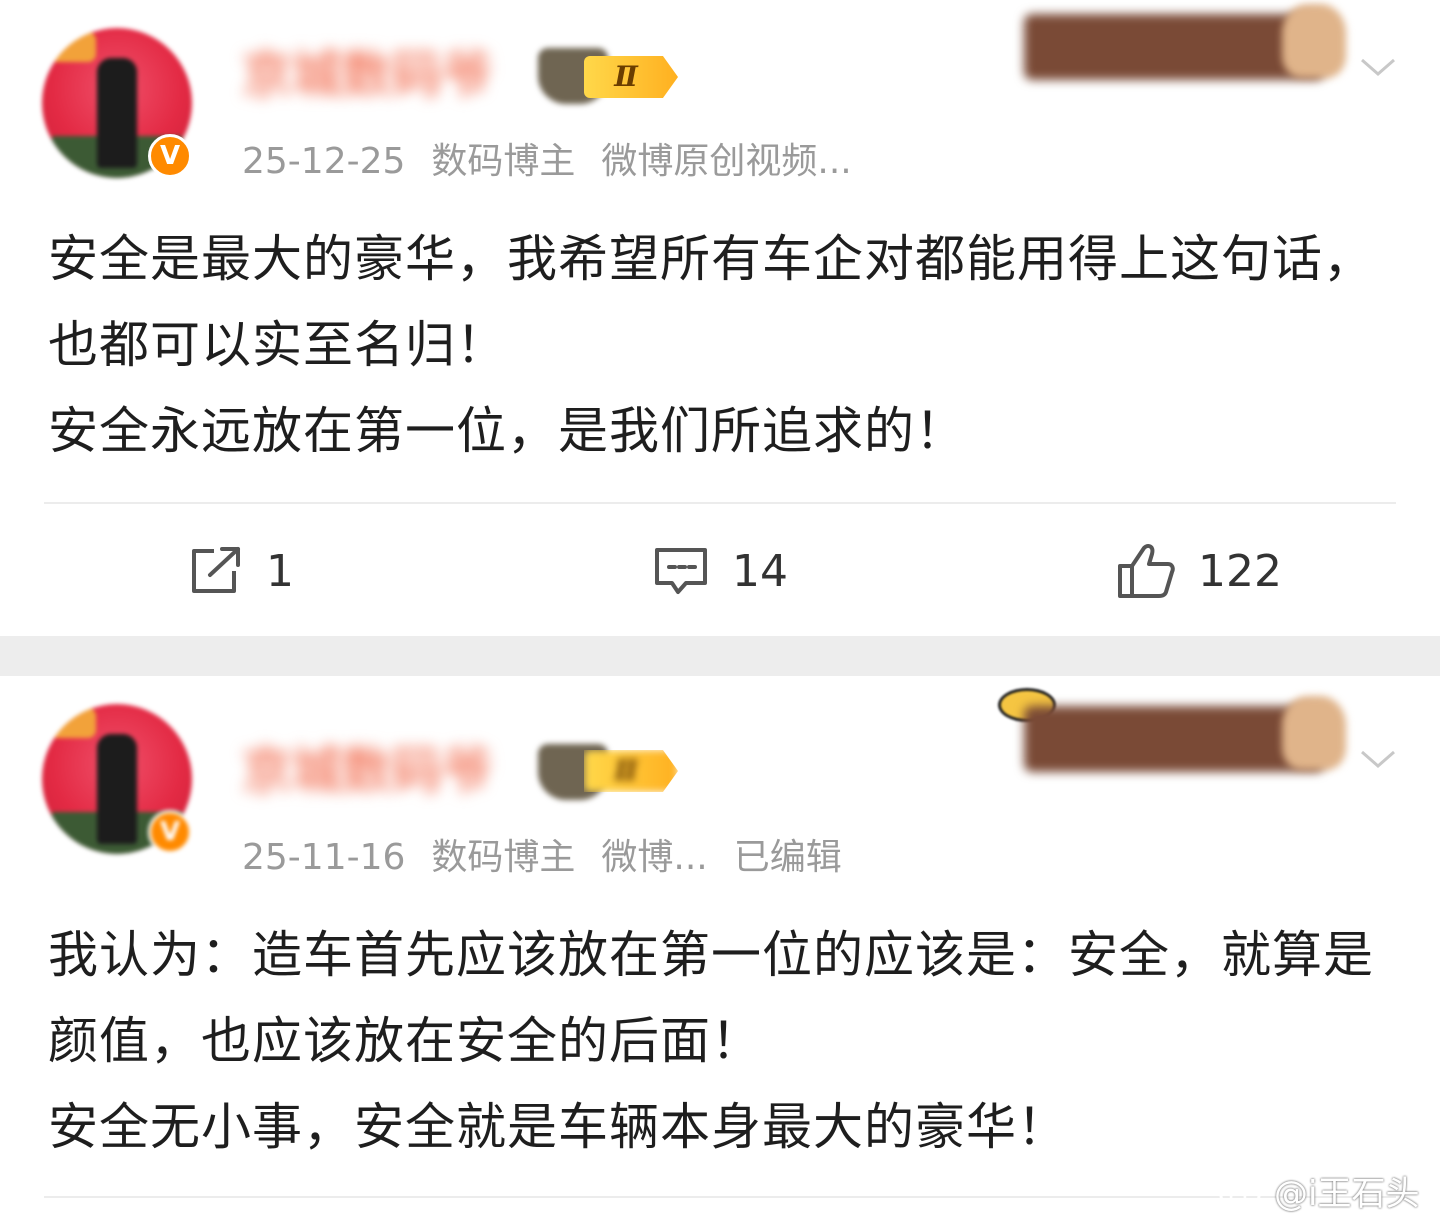  Describe the element at coordinates (720, 656) in the screenshot. I see `feed-separator` at that location.